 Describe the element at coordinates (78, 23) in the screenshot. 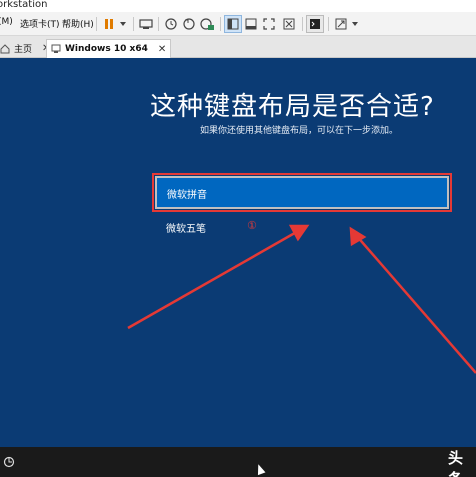

I see `menu-item-help: 帮助(H)` at that location.